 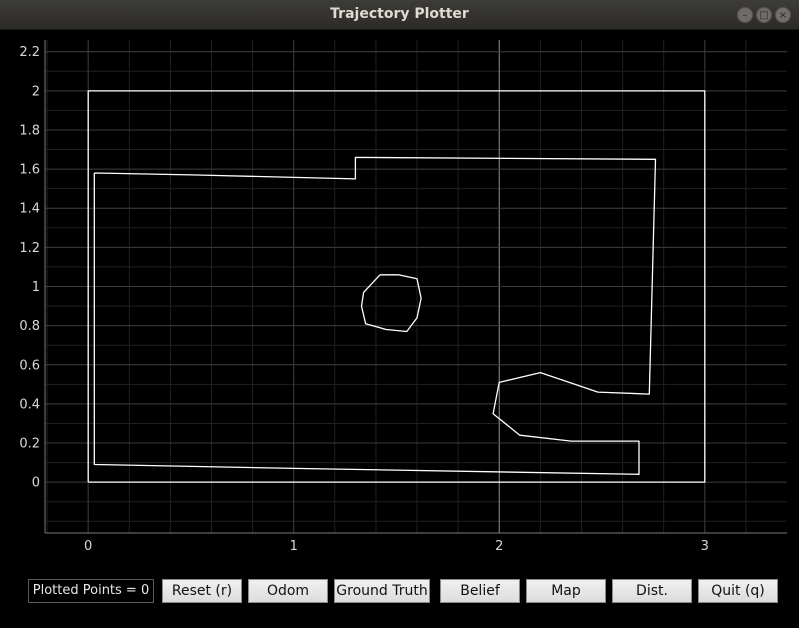 I want to click on maximize-icon: □, so click(x=764, y=15).